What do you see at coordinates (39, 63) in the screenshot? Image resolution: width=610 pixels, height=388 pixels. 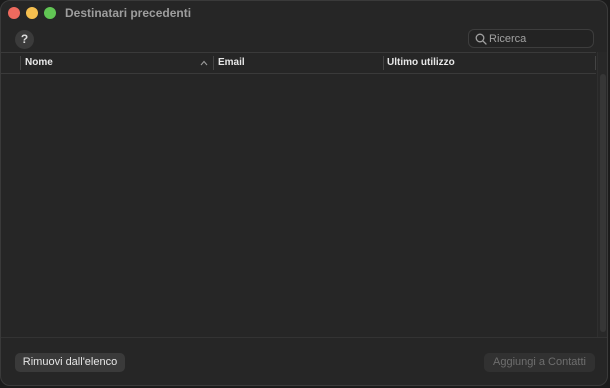 I see `column-header-nome: Nome` at bounding box center [39, 63].